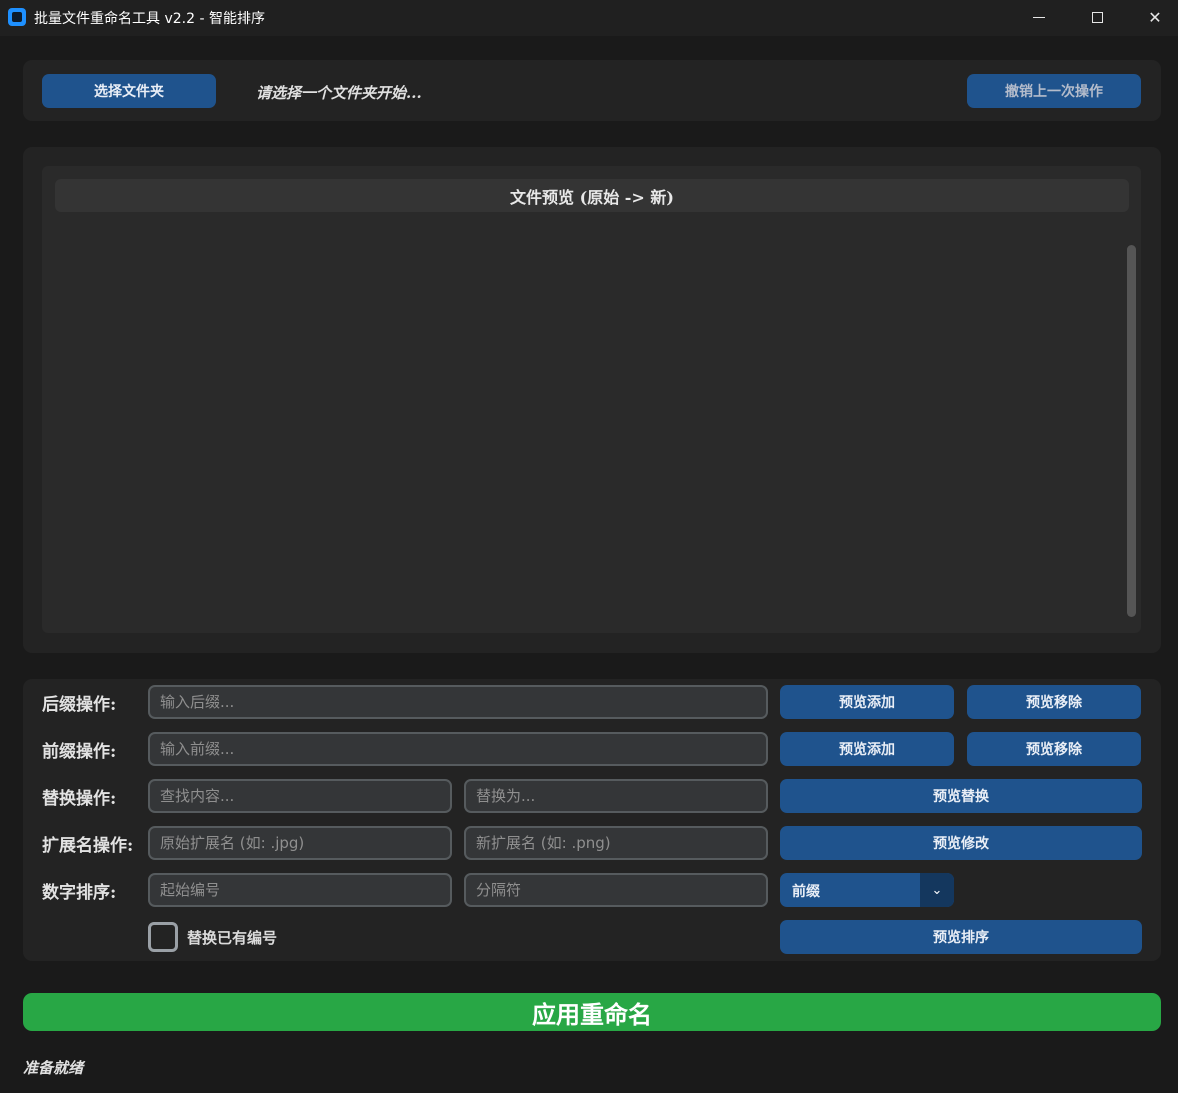 The height and width of the screenshot is (1093, 1178). What do you see at coordinates (1155, 17) in the screenshot?
I see `close-icon: ✕` at bounding box center [1155, 17].